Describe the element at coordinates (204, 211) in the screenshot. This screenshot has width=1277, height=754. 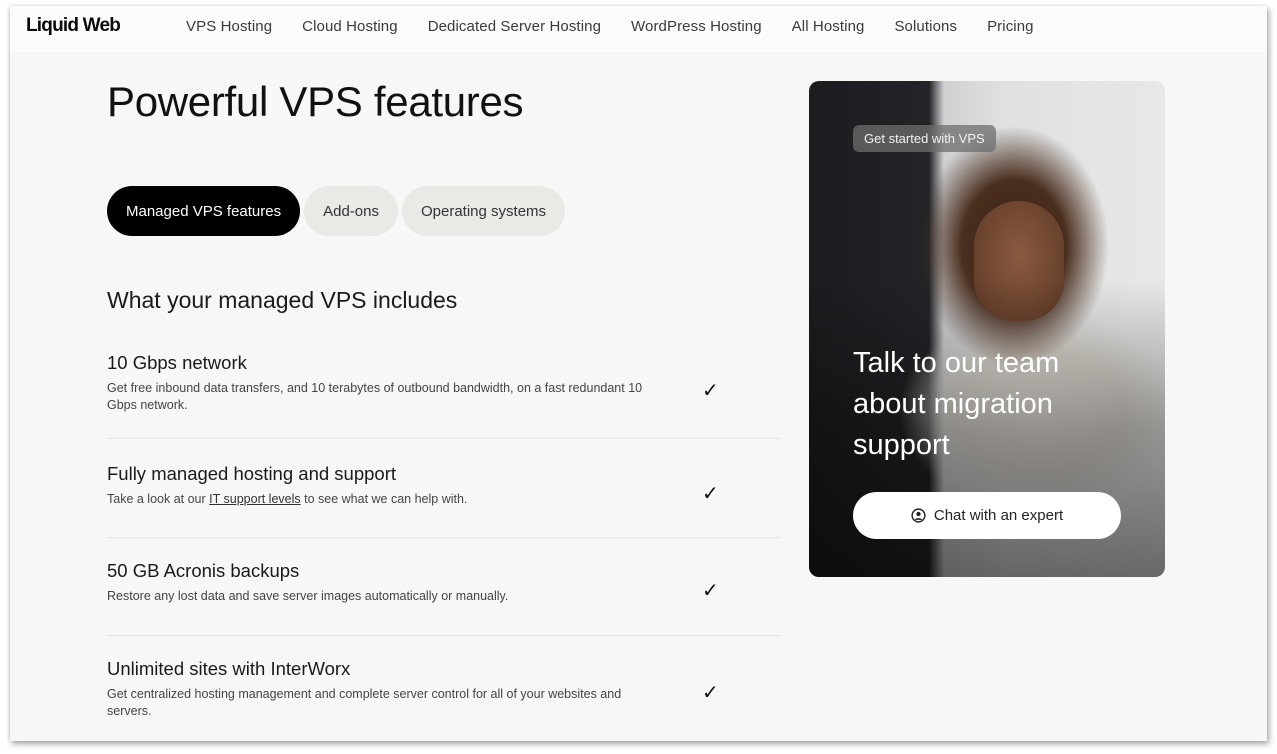
I see `tab-managed-vps-features: Managed VPS features` at that location.